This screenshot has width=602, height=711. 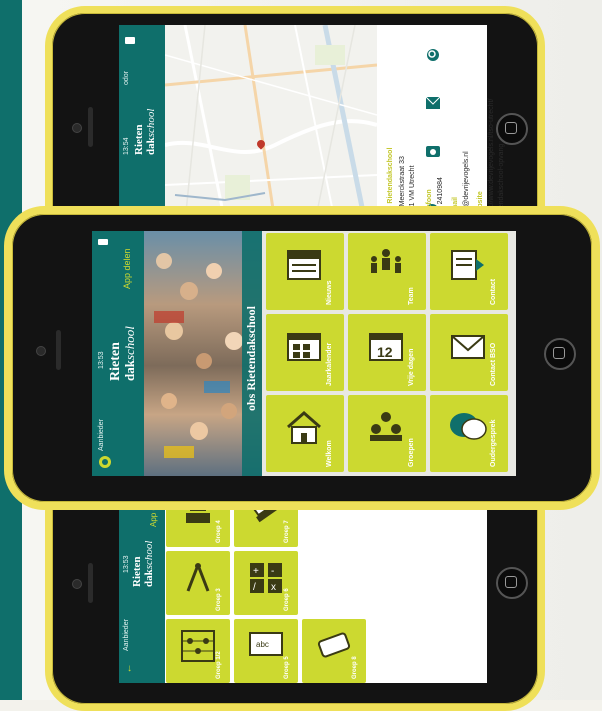 What do you see at coordinates (198, 577) in the screenshot?
I see `compass-icon` at bounding box center [198, 577].